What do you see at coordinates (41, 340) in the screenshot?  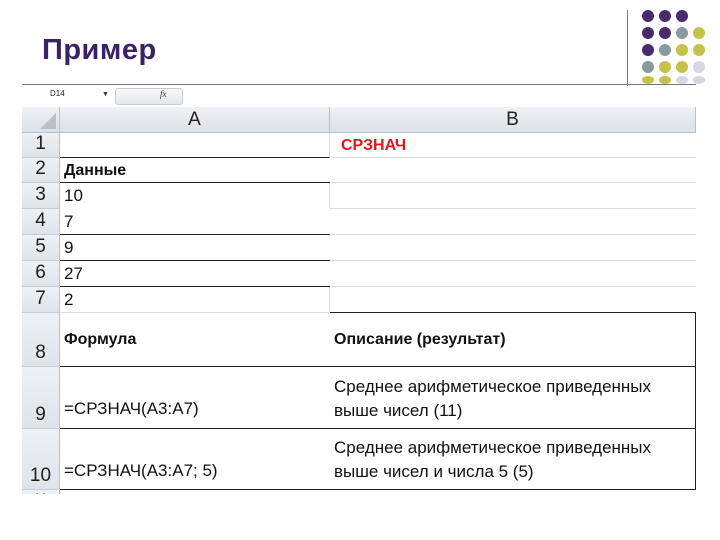 I see `row-header: 8` at bounding box center [41, 340].